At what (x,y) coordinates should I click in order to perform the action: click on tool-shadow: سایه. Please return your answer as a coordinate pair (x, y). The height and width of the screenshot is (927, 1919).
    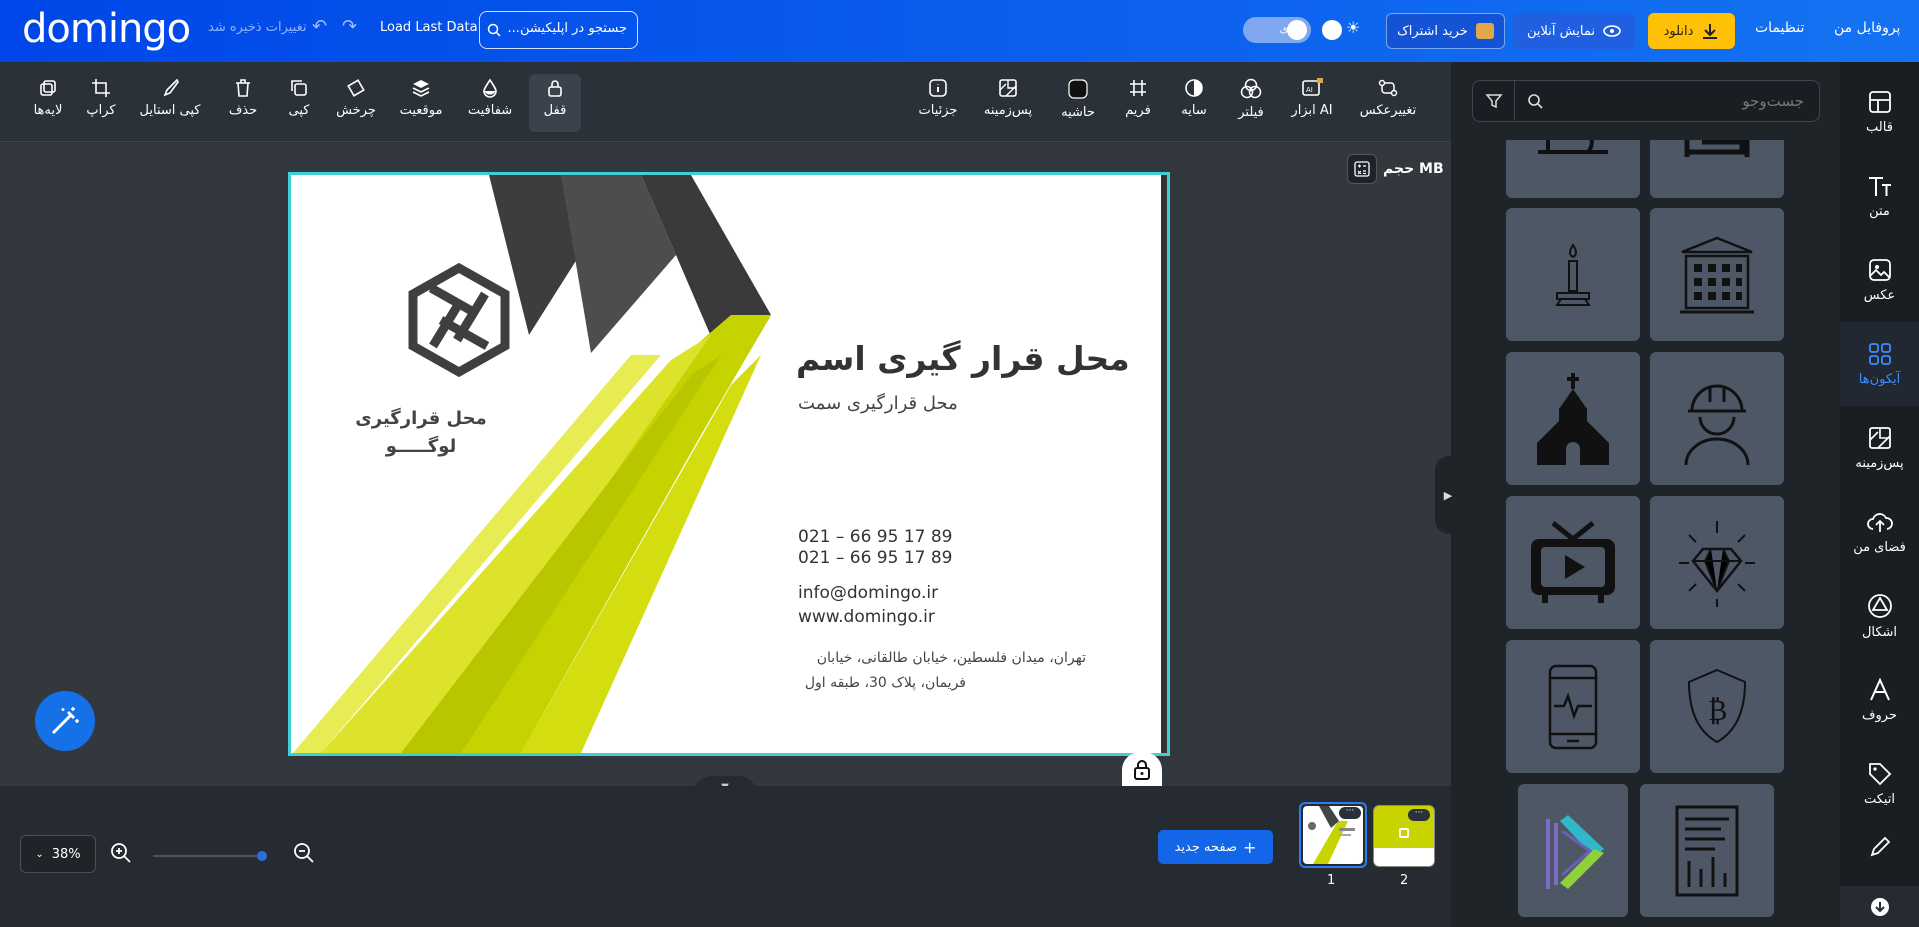
    Looking at the image, I should click on (1194, 103).